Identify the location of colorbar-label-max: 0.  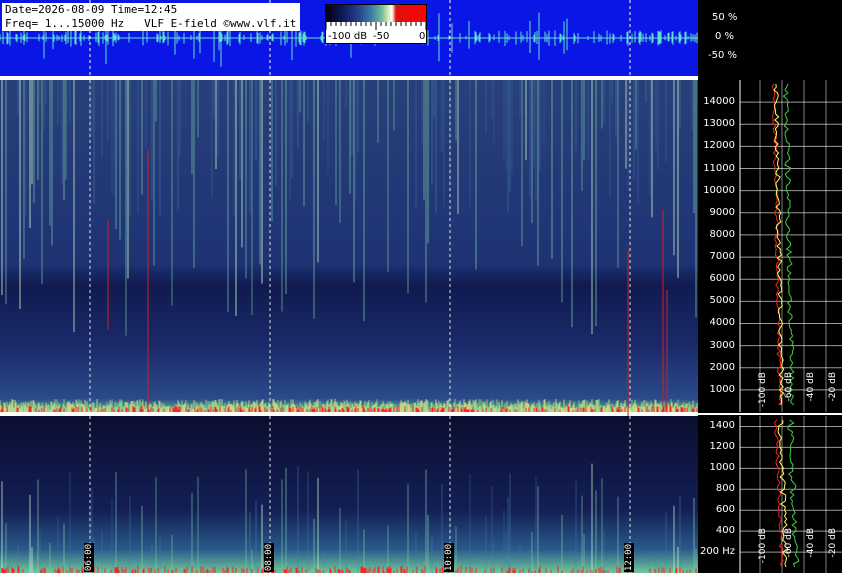
(422, 36).